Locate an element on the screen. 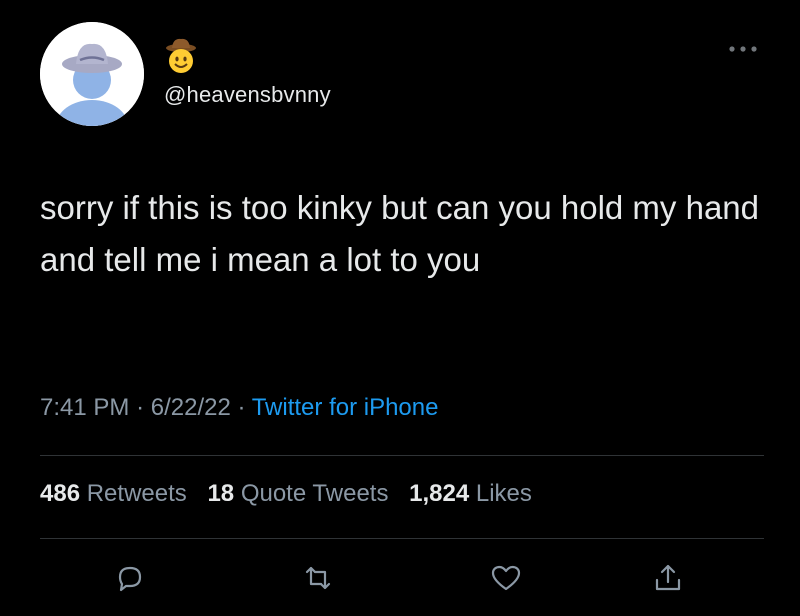 The height and width of the screenshot is (616, 800). tweet-meta: 7:41 PM · 6/22/22 · Twitter for iPhone is located at coordinates (239, 408).